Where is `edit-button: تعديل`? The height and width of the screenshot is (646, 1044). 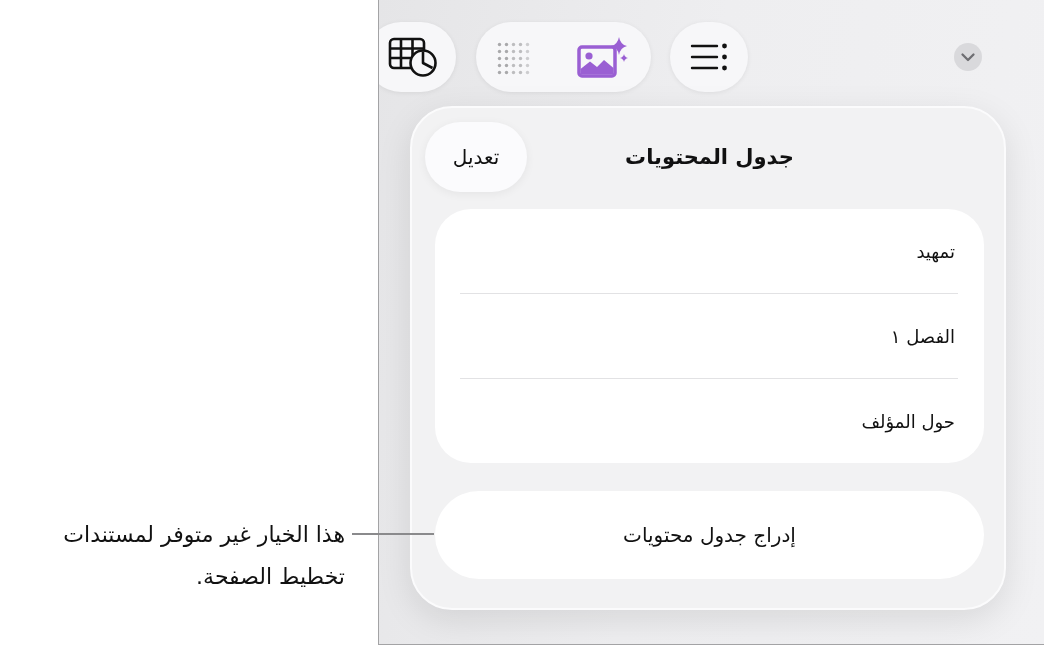 edit-button: تعديل is located at coordinates (476, 157).